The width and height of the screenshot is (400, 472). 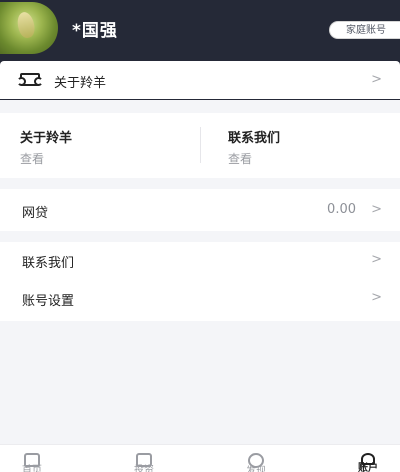 What do you see at coordinates (26, 25) in the screenshot?
I see `avatar-image` at bounding box center [26, 25].